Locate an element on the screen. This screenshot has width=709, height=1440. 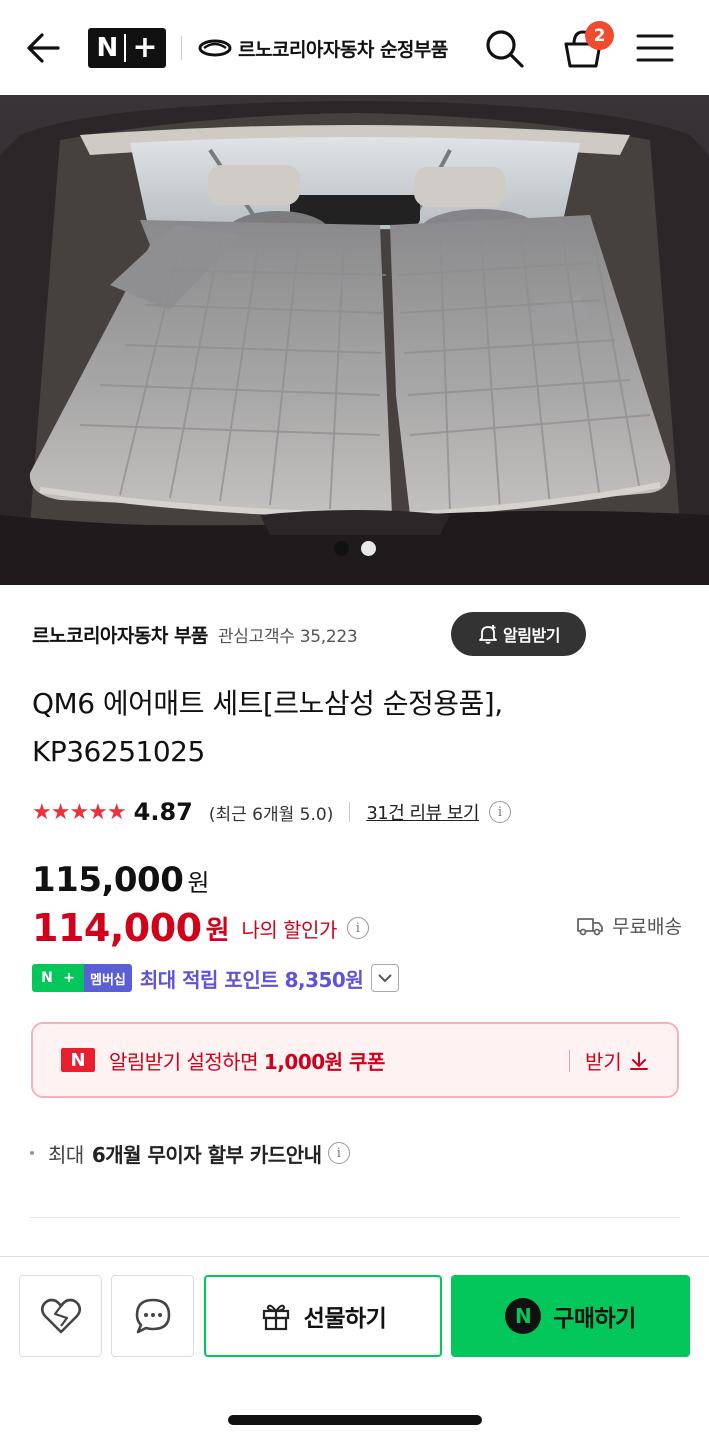
points-text: 최대 적립 포인트 8,350원 is located at coordinates (251, 979).